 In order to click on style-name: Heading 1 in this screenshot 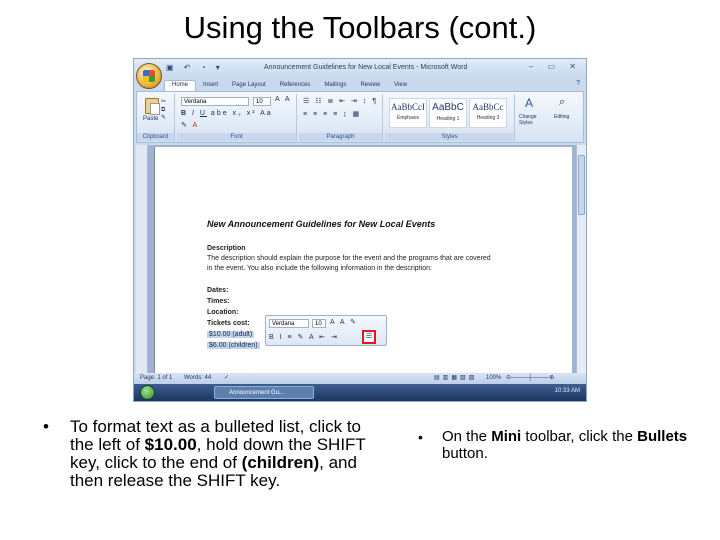, I will do `click(448, 119)`.